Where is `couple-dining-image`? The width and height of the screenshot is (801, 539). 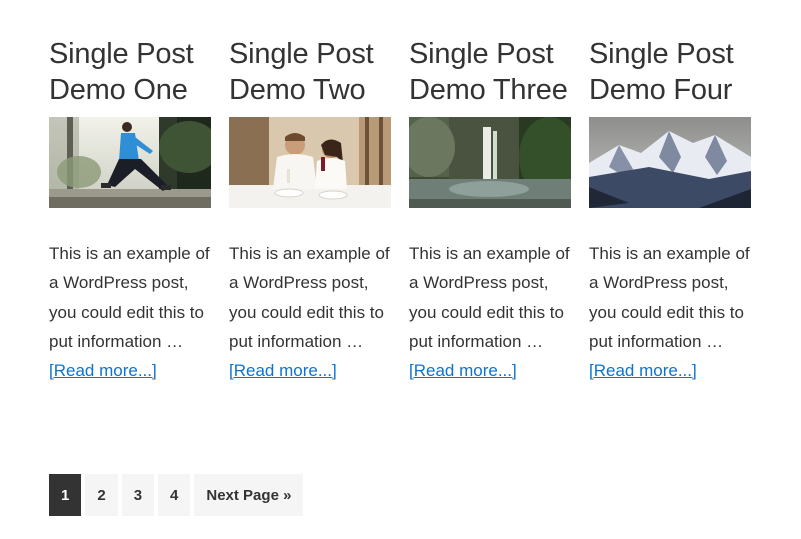 couple-dining-image is located at coordinates (310, 162).